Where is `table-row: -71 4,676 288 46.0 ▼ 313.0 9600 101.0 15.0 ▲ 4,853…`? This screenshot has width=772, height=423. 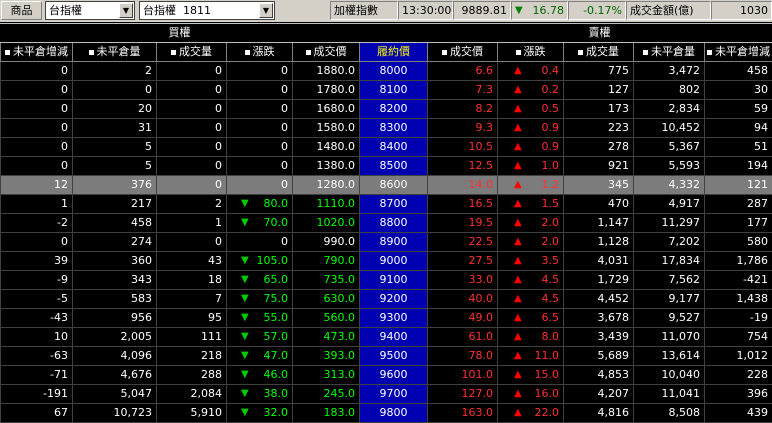
table-row: -71 4,676 288 46.0 ▼ 313.0 9600 101.0 15.0 ▲ 4,853… is located at coordinates (386, 375).